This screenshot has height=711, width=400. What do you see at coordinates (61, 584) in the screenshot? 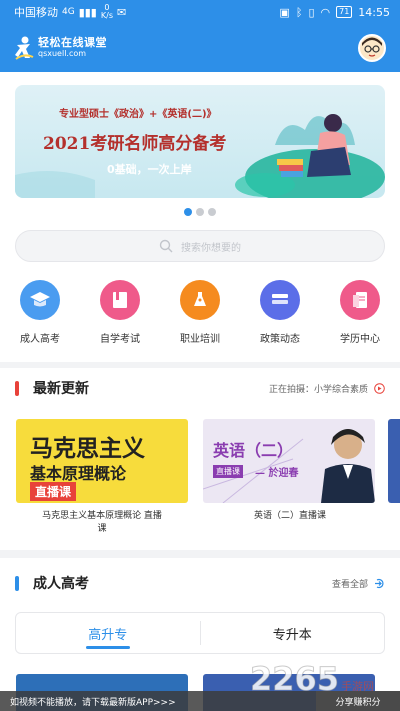
I see `section-title: 成人高考` at bounding box center [61, 584].